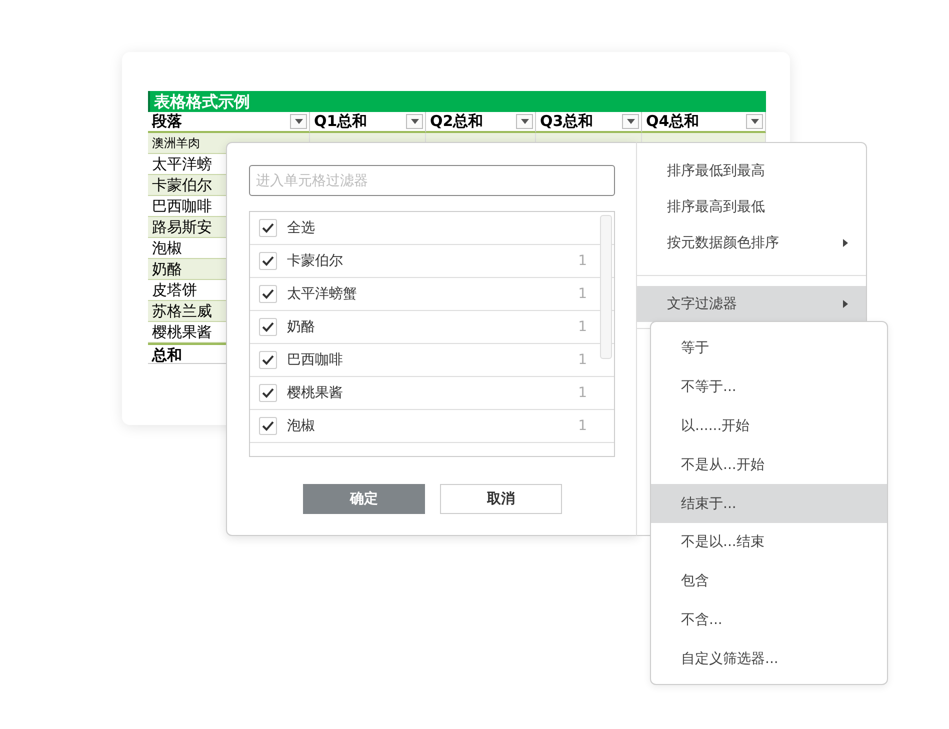  Describe the element at coordinates (769, 348) in the screenshot. I see `menu-item: 等于` at that location.